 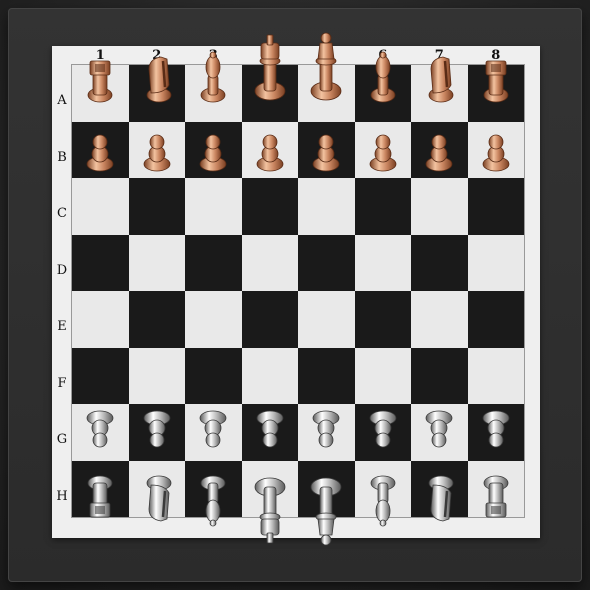 I want to click on square-E3, so click(x=213, y=319).